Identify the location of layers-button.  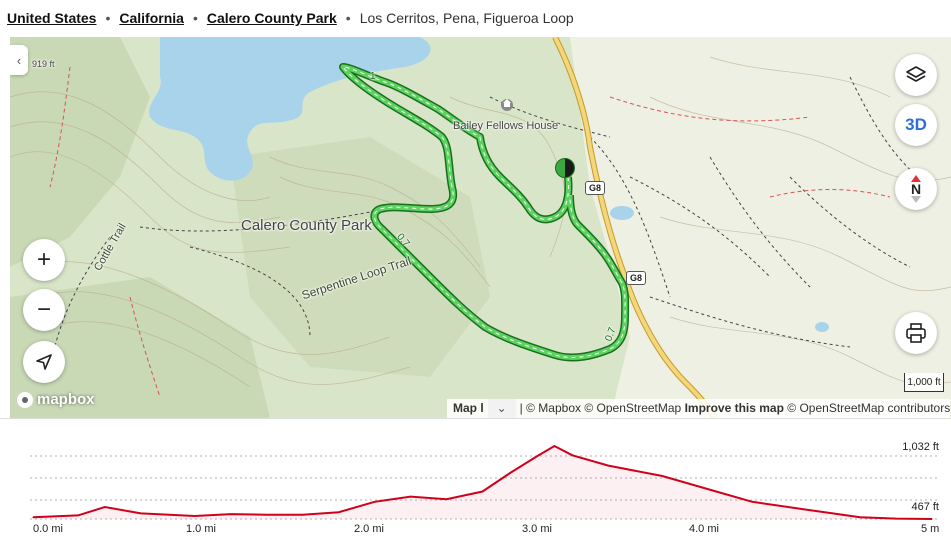
(916, 75).